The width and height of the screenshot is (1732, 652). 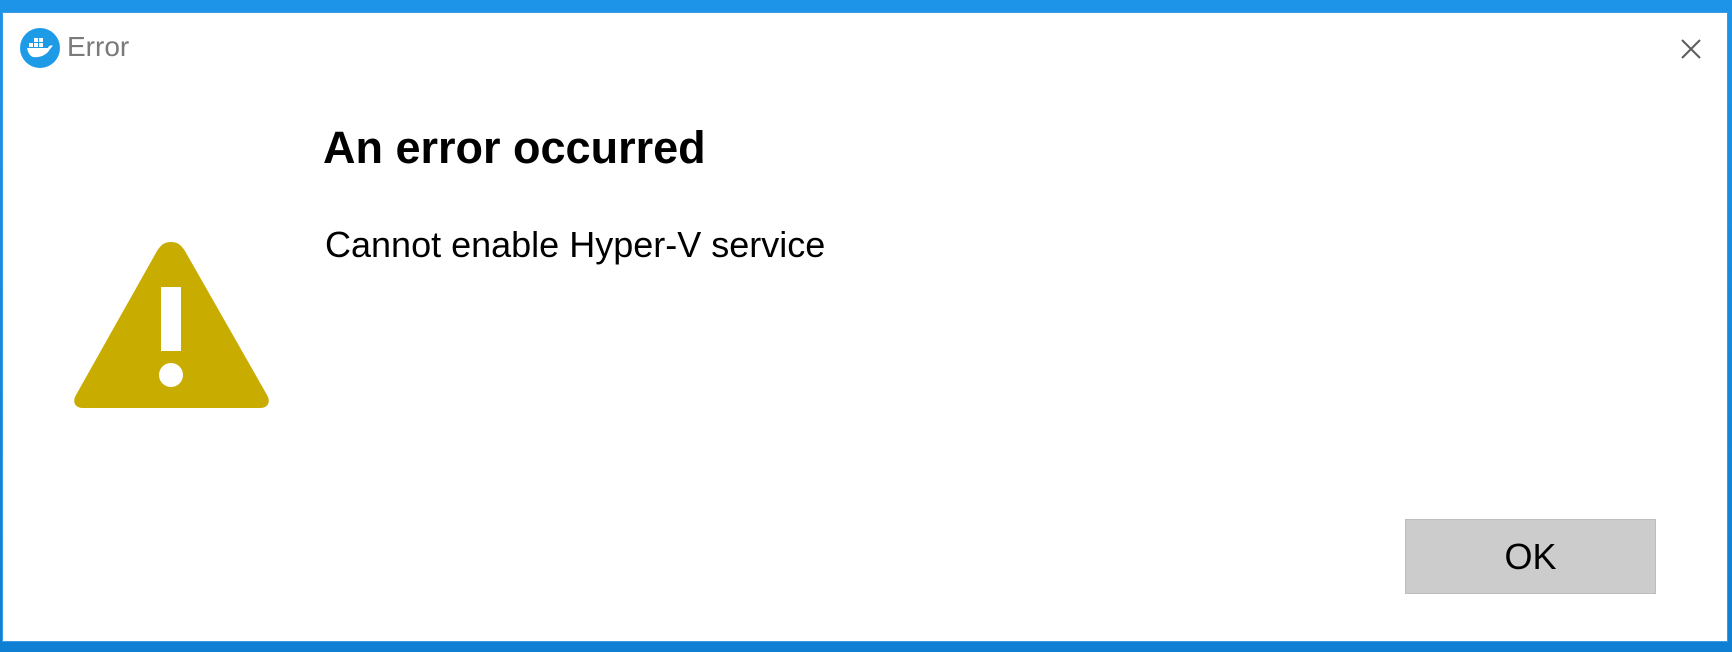 I want to click on titlebar: Error, so click(x=865, y=48).